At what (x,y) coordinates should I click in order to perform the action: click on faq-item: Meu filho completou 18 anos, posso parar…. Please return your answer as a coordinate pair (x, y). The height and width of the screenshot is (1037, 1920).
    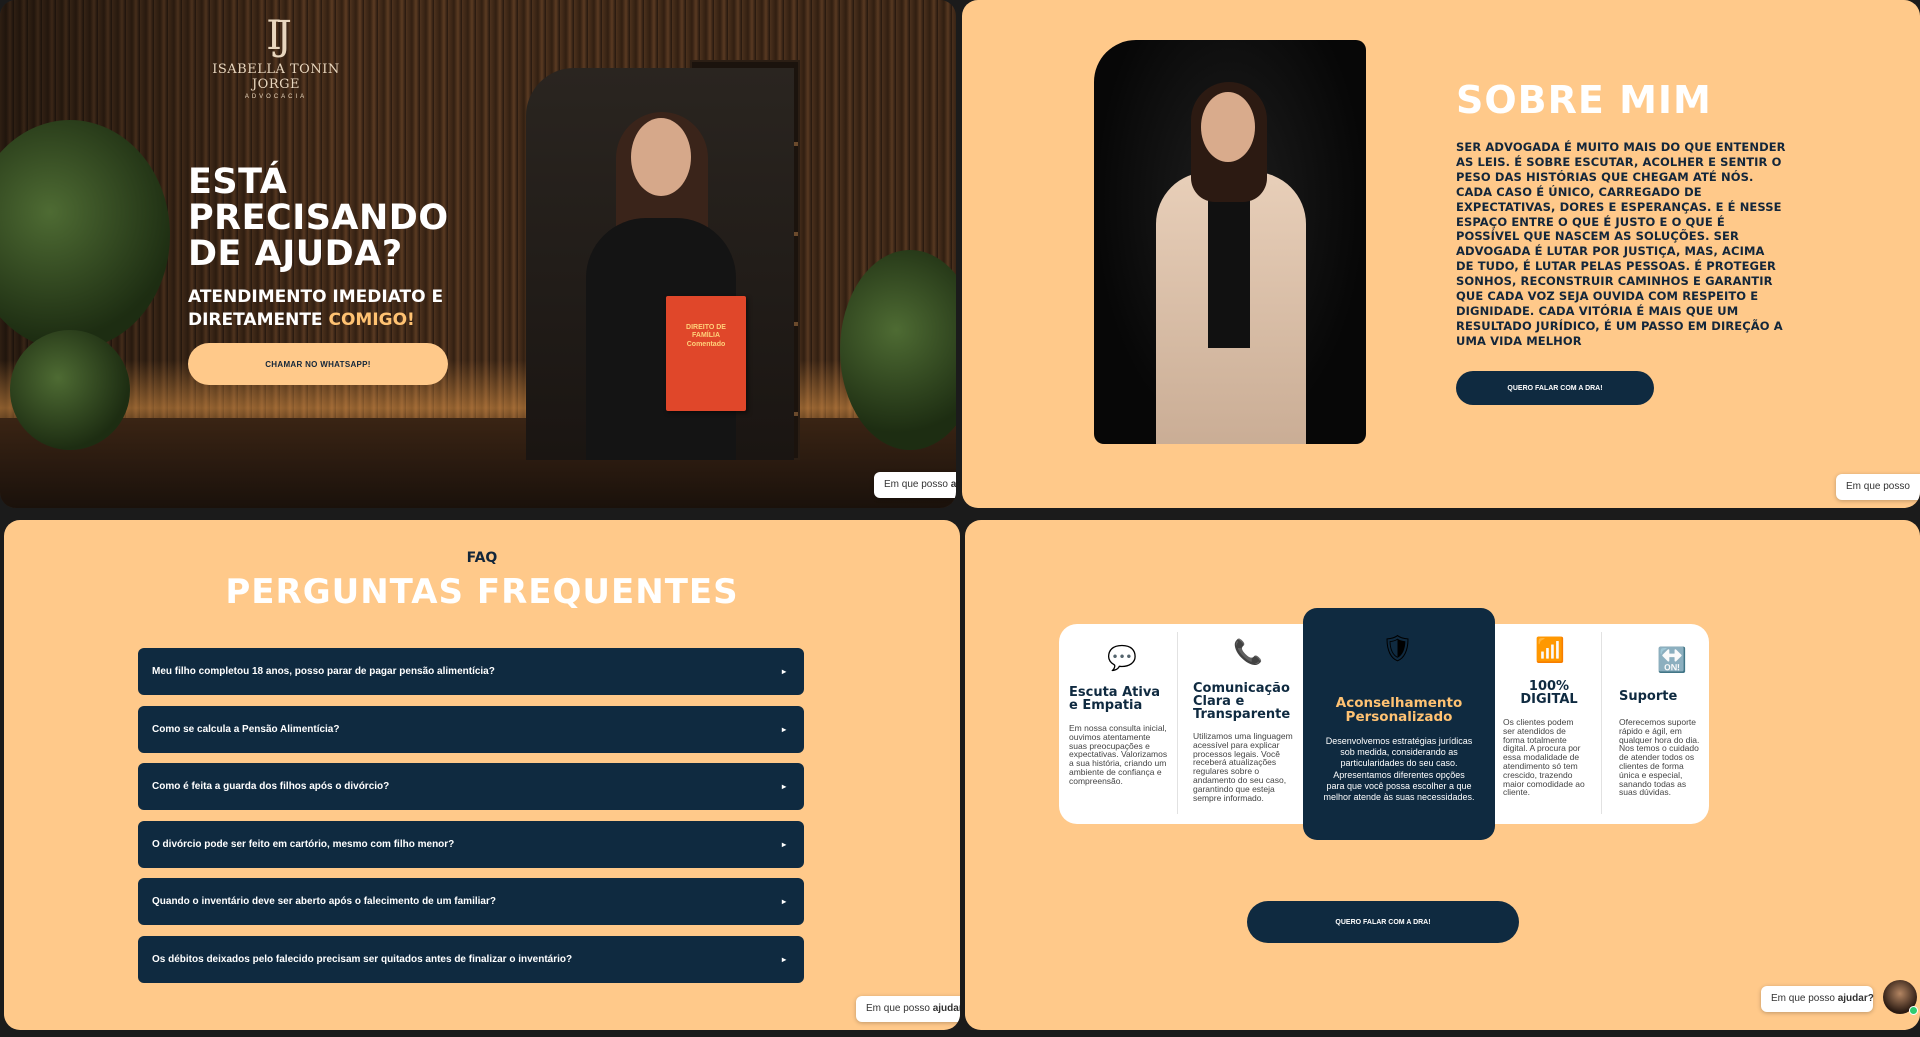
    Looking at the image, I should click on (471, 671).